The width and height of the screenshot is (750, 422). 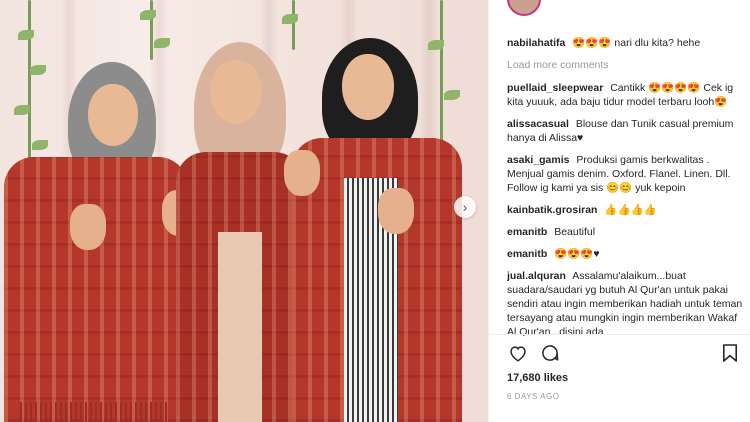 I want to click on heart-icon, so click(x=518, y=354).